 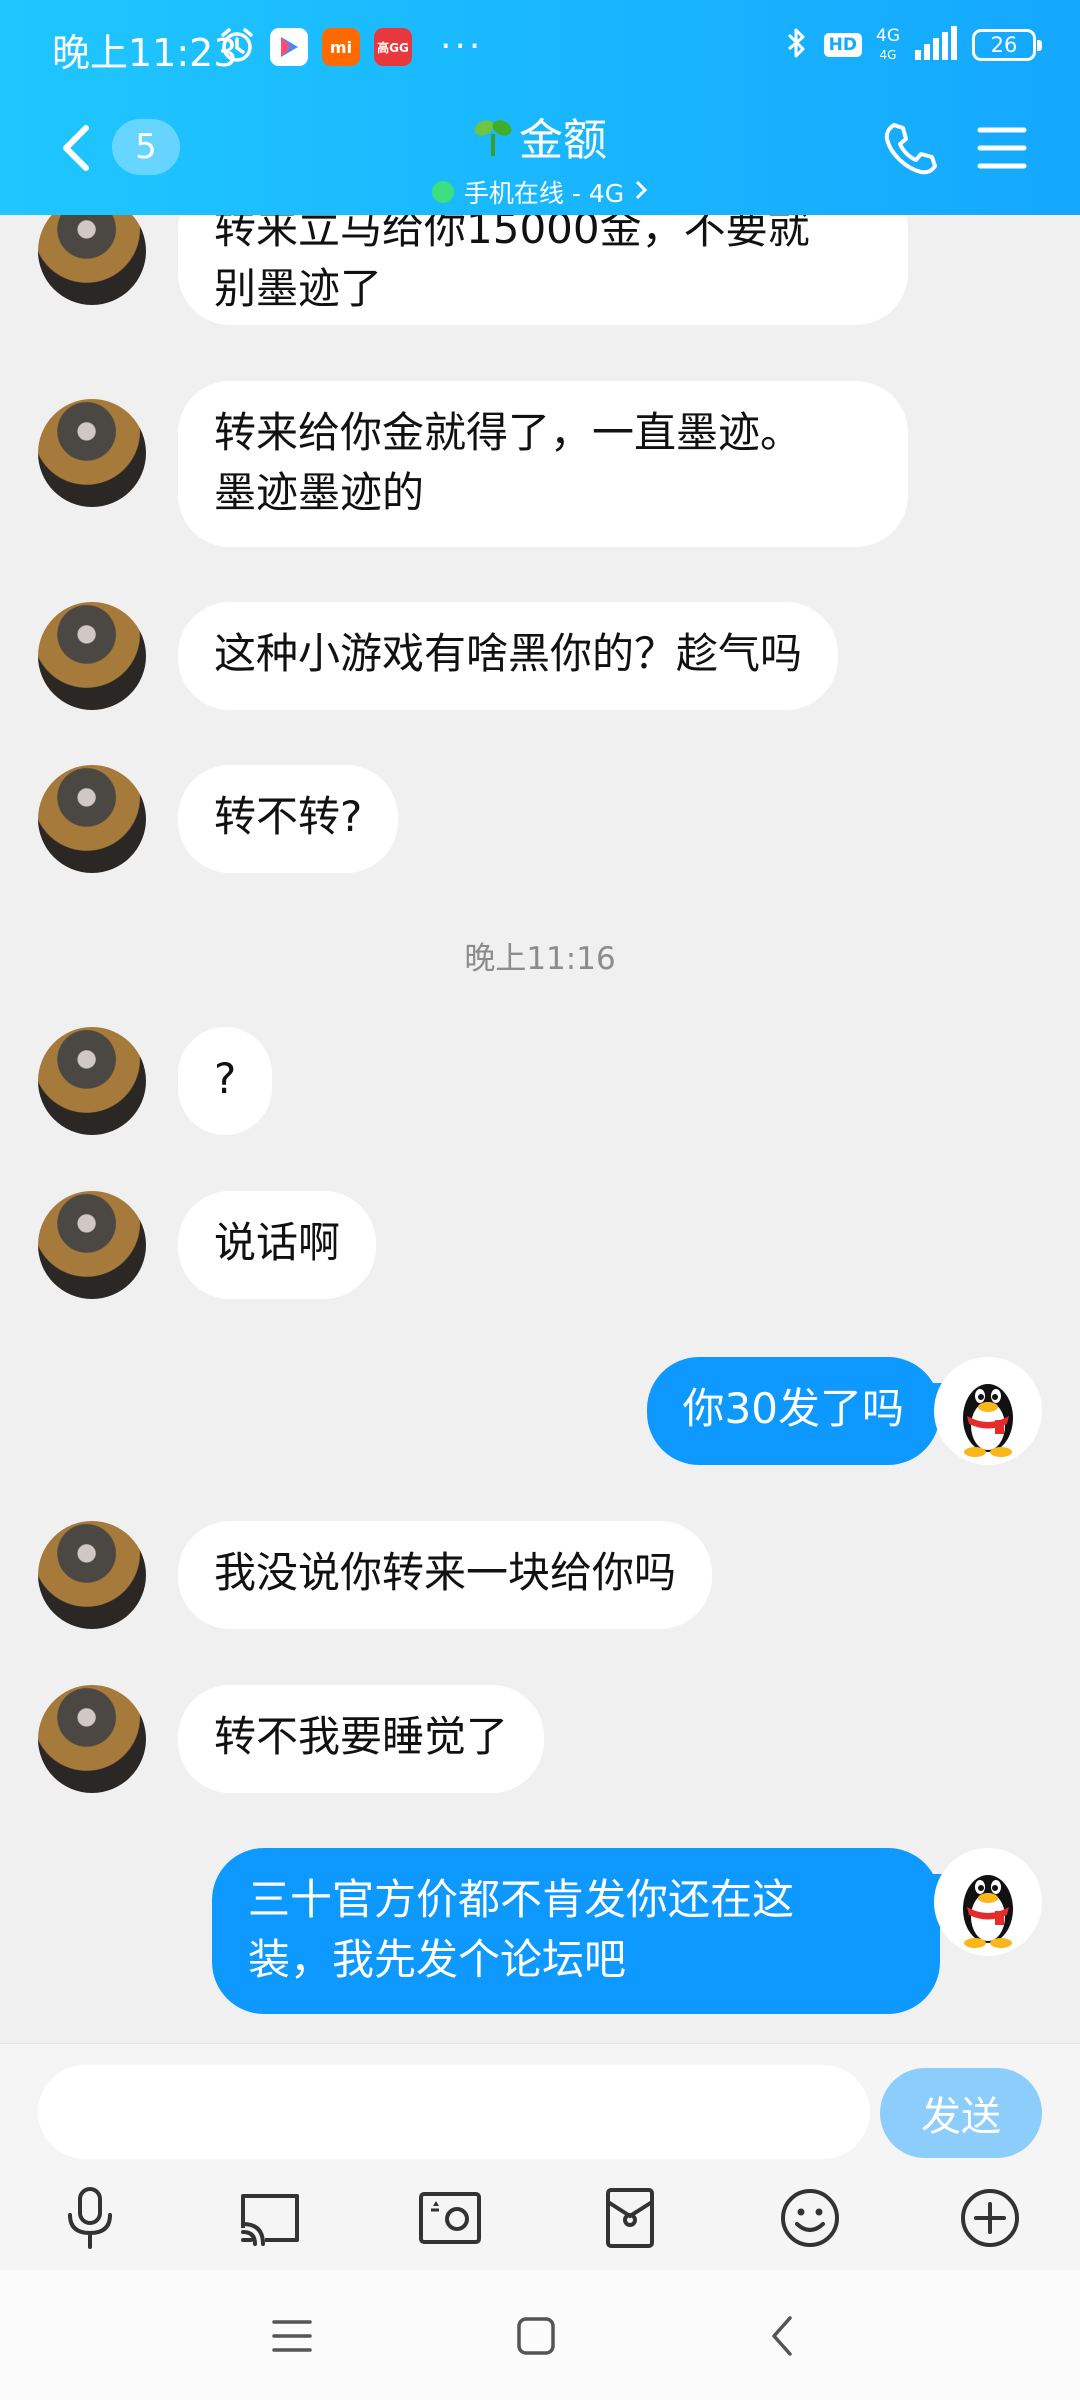 I want to click on voice-call-button, so click(x=910, y=148).